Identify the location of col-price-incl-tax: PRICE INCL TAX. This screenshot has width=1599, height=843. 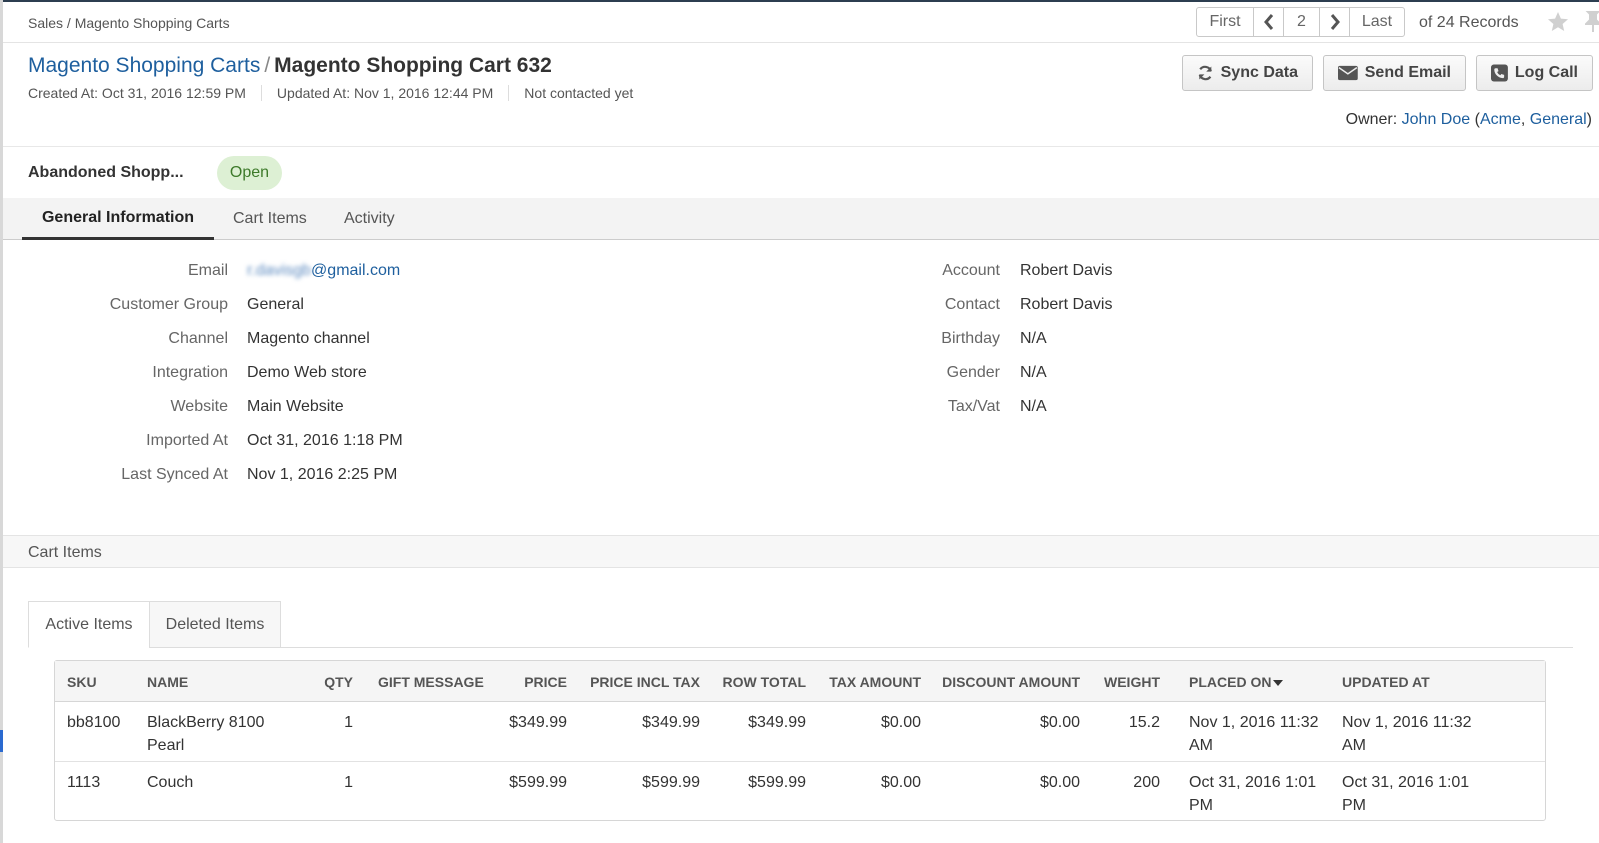
(637, 682).